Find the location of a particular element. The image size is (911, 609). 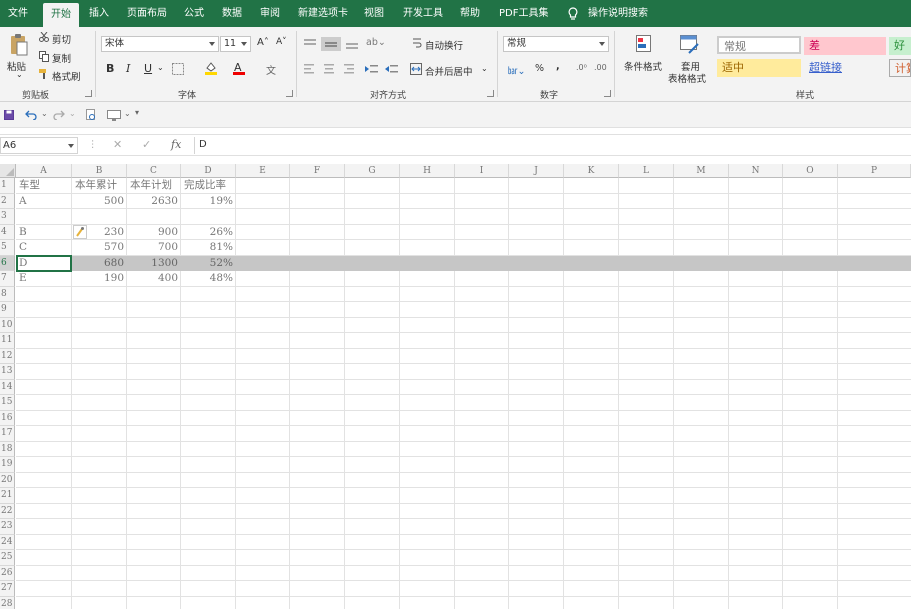

cell-a2: A is located at coordinates (44, 202).